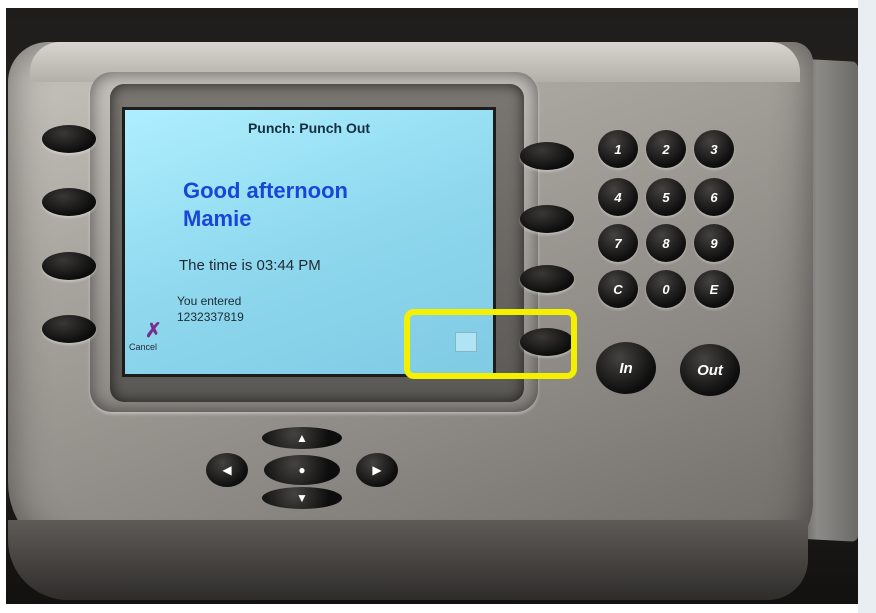  What do you see at coordinates (217, 218) in the screenshot?
I see `employee-name: Mamie` at bounding box center [217, 218].